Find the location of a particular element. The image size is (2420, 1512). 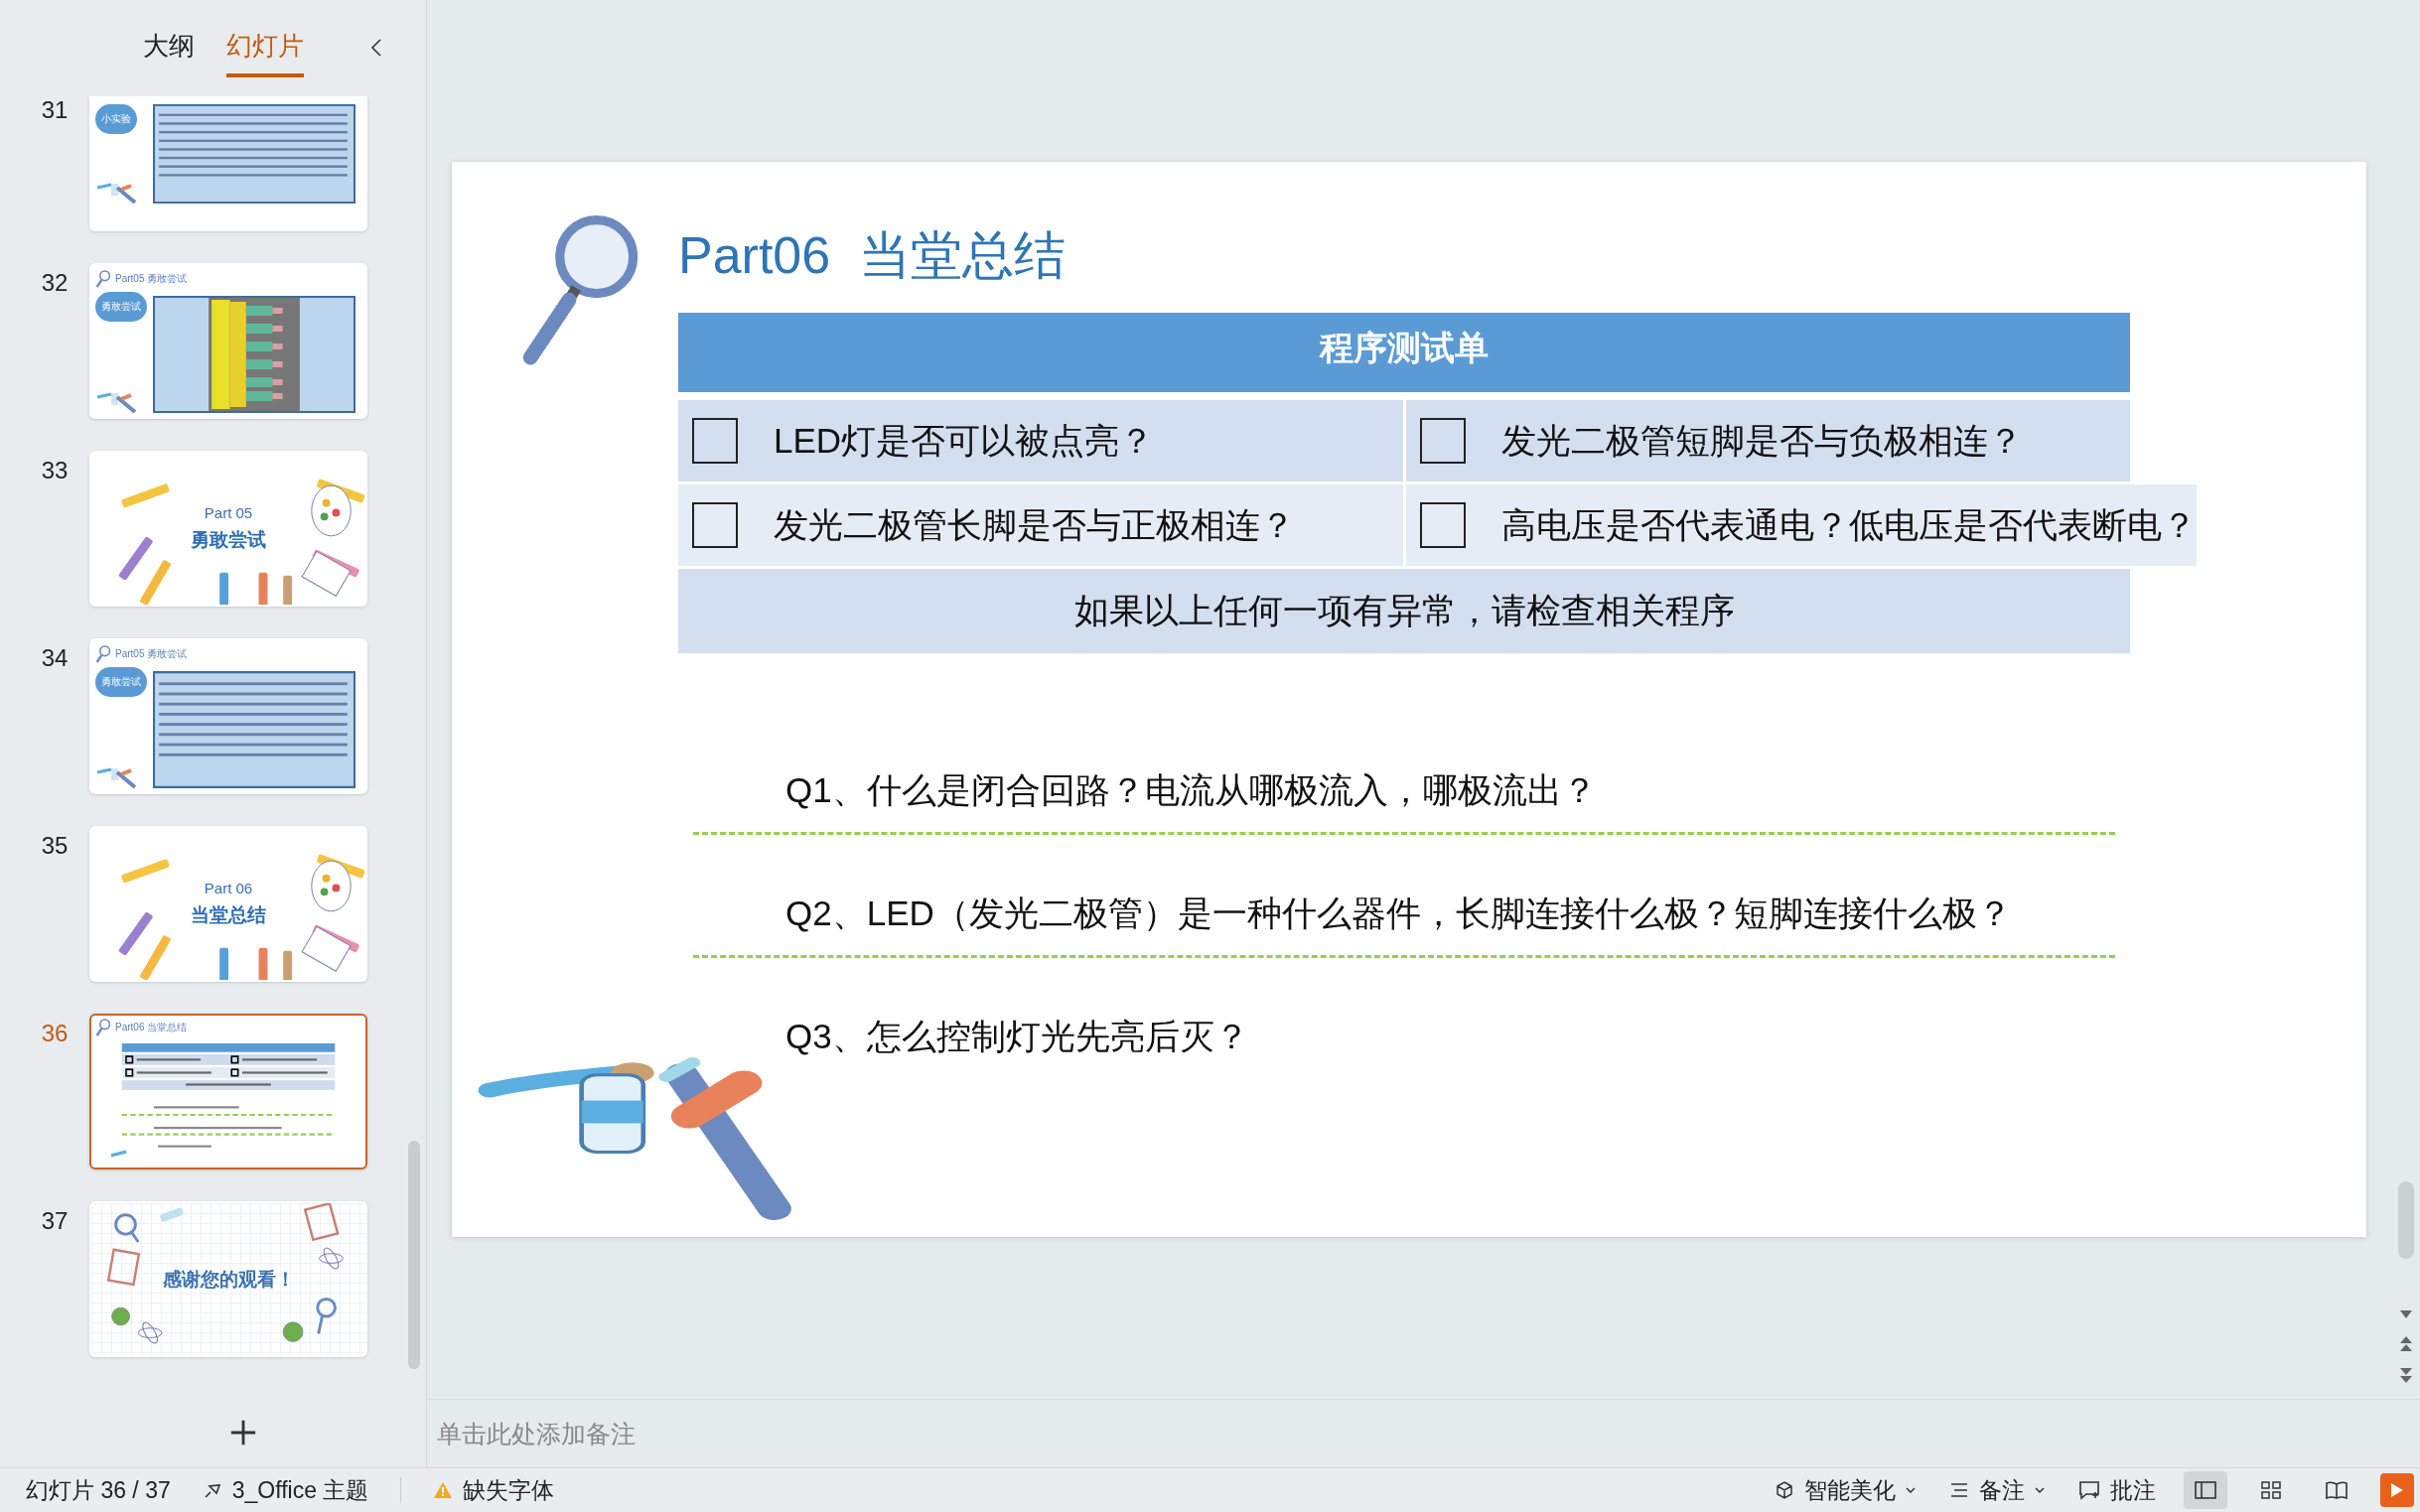

theme-button: 3_Office 主题 is located at coordinates (285, 1490).